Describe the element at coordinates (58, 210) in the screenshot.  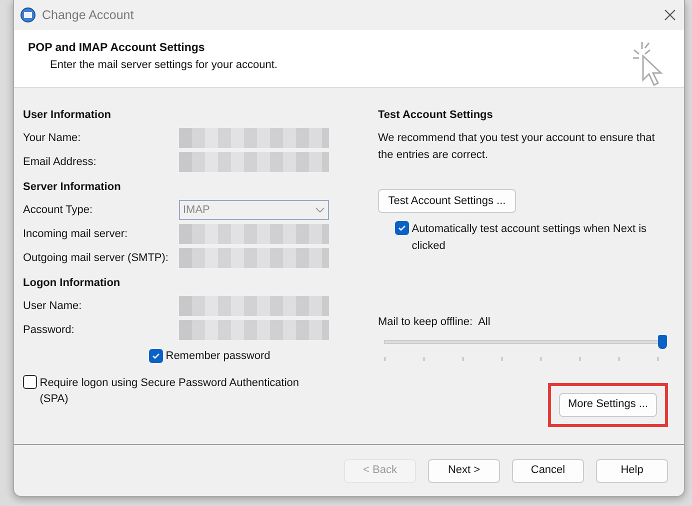
I see `field-label: Account Type:` at that location.